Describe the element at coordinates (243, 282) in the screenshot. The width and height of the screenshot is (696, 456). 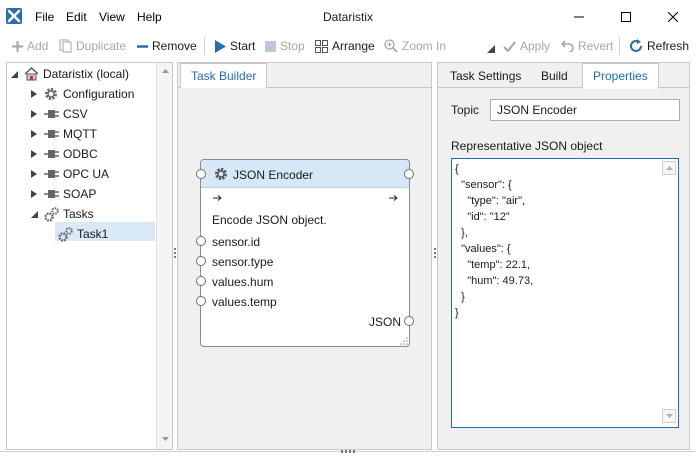
I see `input-label: values.hum` at that location.